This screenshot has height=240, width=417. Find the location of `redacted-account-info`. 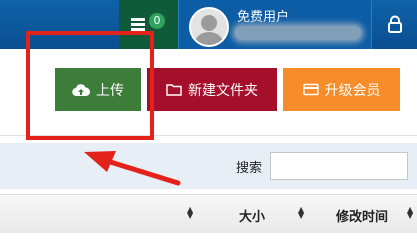

redacted-account-info is located at coordinates (298, 33).